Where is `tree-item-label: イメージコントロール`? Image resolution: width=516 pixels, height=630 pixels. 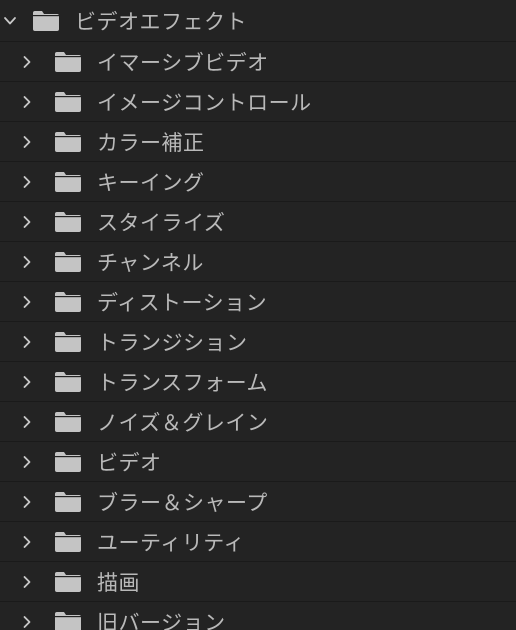 tree-item-label: イメージコントロール is located at coordinates (204, 102).